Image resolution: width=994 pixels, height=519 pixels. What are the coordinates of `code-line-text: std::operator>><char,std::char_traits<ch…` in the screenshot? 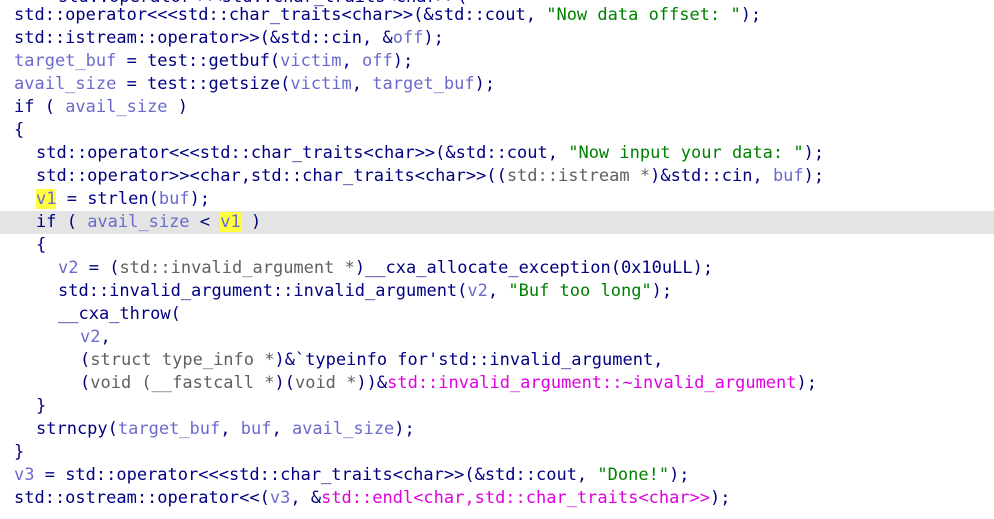 It's located at (430, 176).